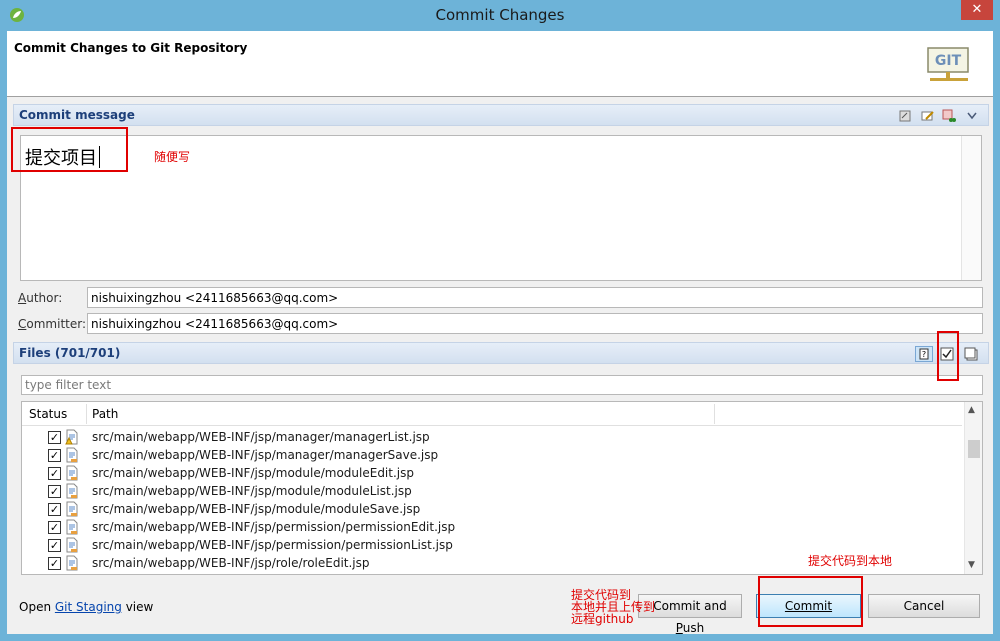 The image size is (1000, 641). I want to click on commit-message-section-title: Commit message, so click(77, 115).